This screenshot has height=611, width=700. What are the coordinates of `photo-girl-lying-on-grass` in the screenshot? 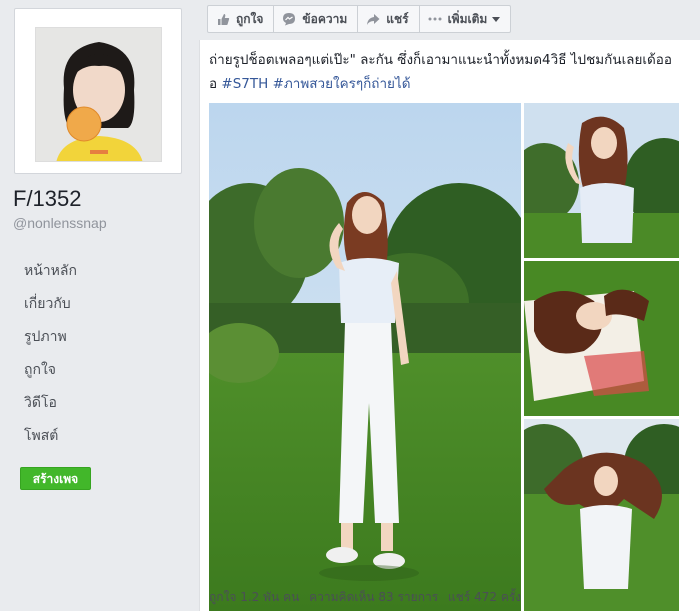 It's located at (601, 338).